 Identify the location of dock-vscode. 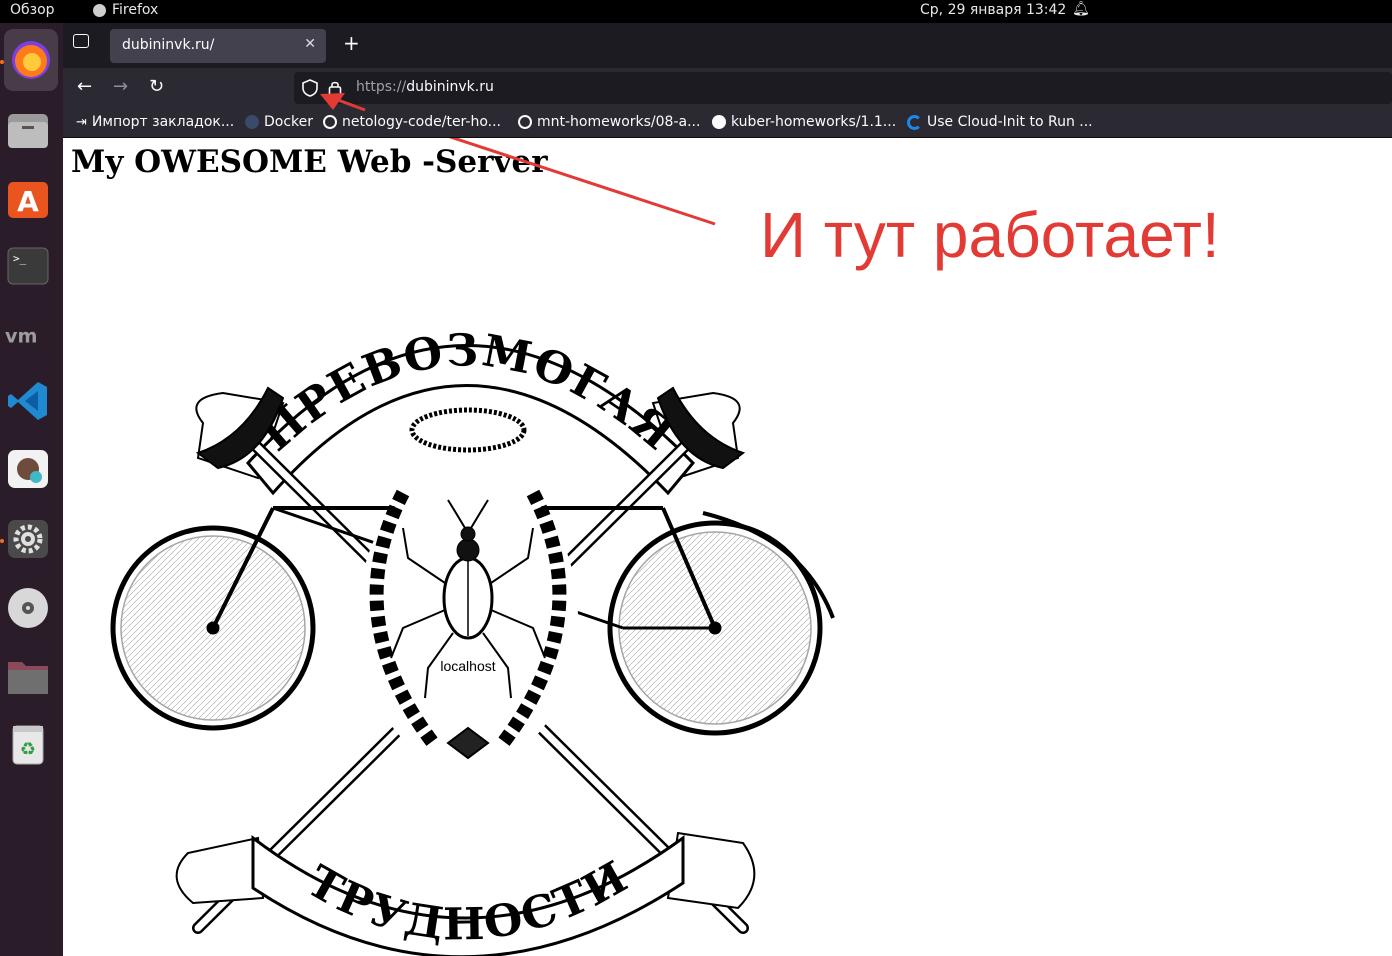
(28, 401).